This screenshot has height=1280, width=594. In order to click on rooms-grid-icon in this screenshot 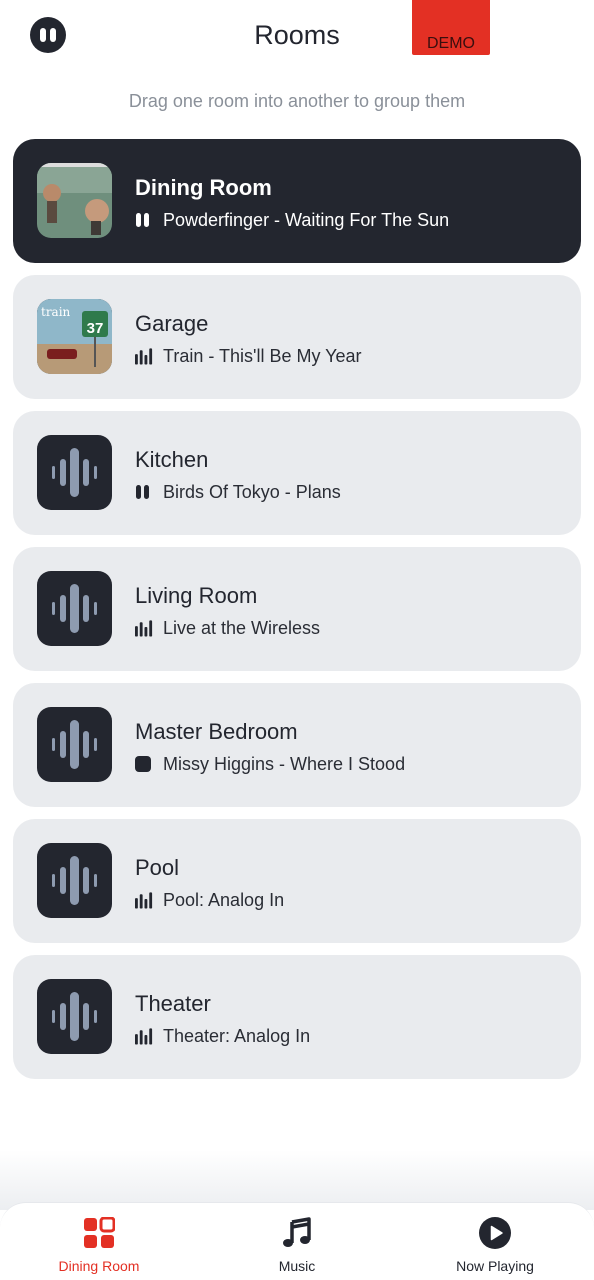, I will do `click(99, 1232)`.